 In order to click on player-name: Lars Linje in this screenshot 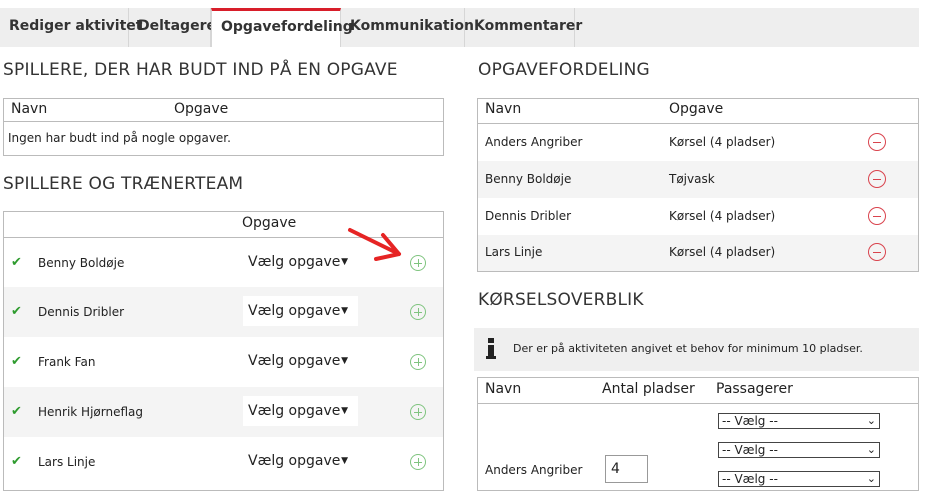, I will do `click(67, 462)`.